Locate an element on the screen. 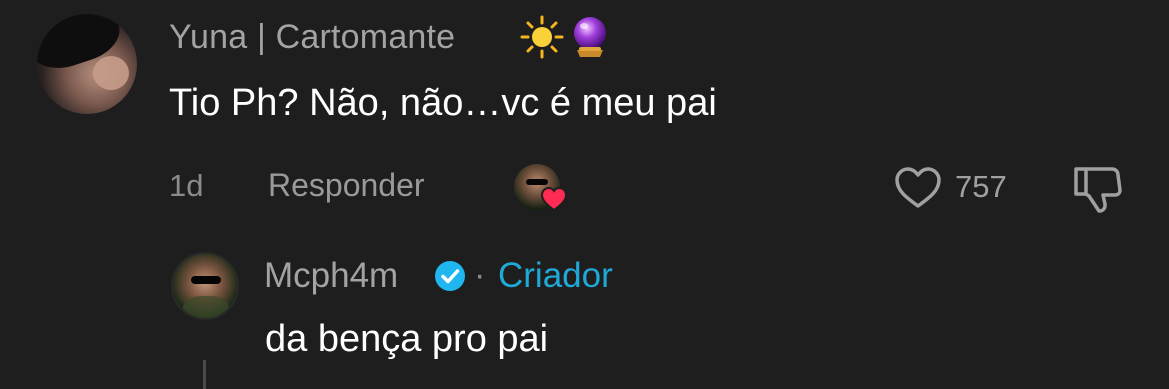  creator-avatar is located at coordinates (205, 286).